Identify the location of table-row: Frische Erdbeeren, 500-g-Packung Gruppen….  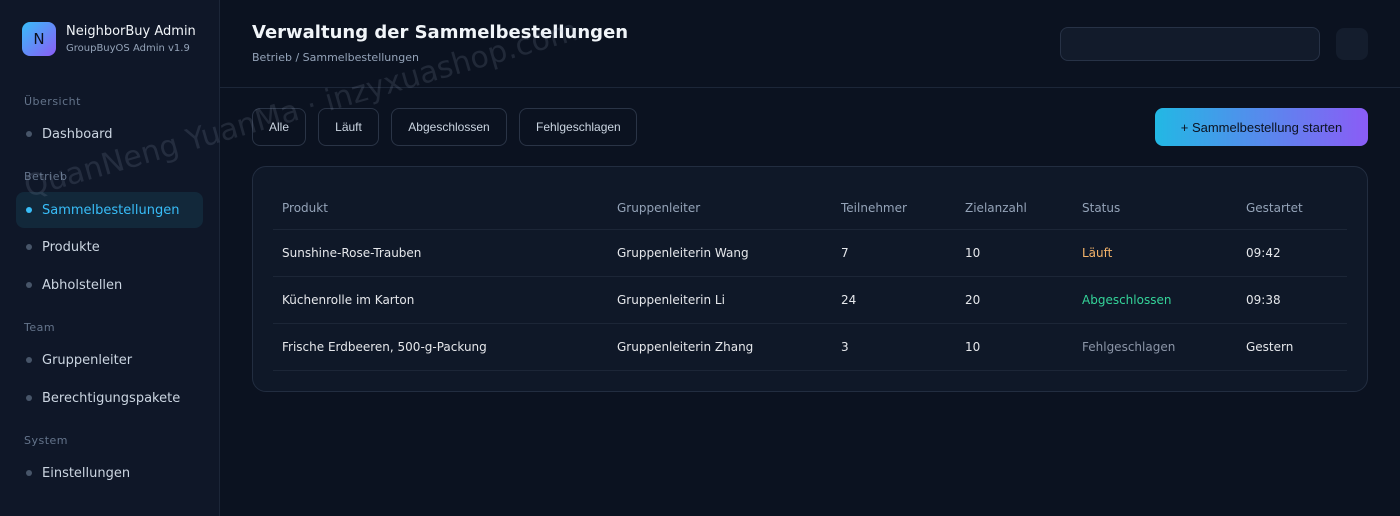
(810, 347).